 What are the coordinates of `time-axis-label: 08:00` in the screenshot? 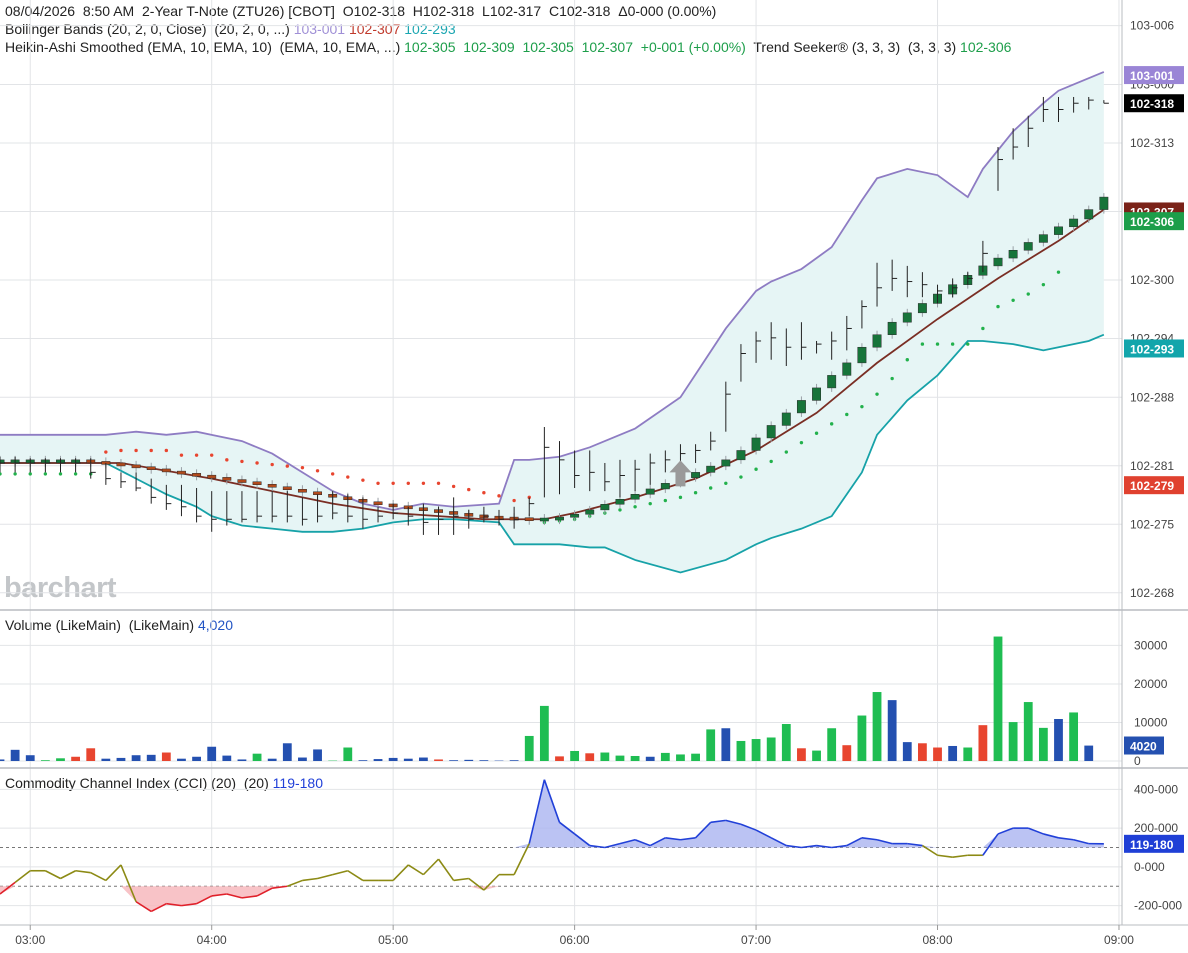 It's located at (938, 940).